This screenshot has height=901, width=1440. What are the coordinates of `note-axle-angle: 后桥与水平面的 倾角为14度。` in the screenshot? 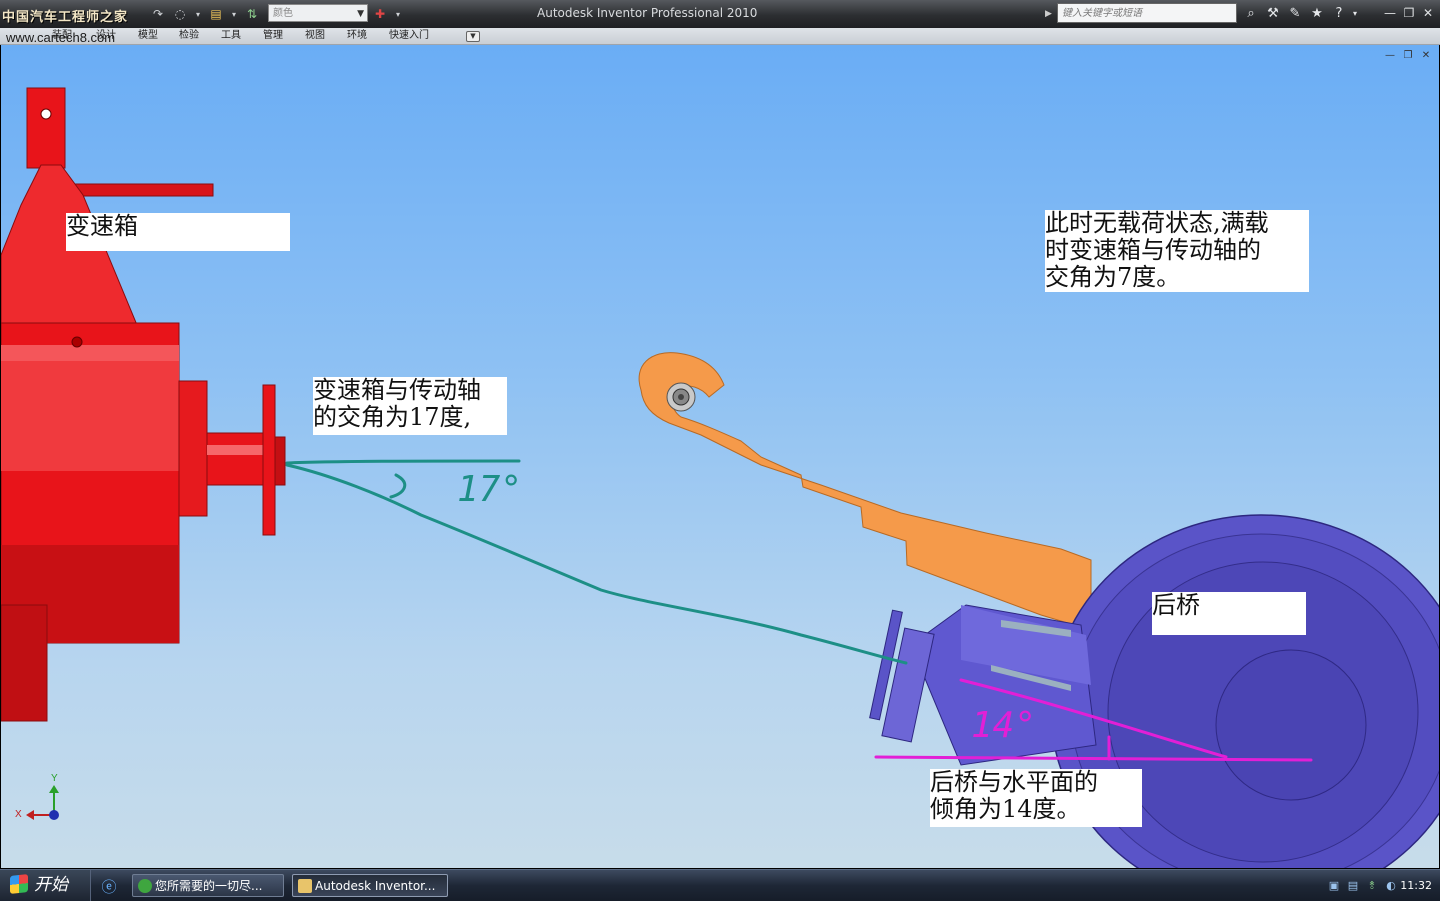 It's located at (1036, 798).